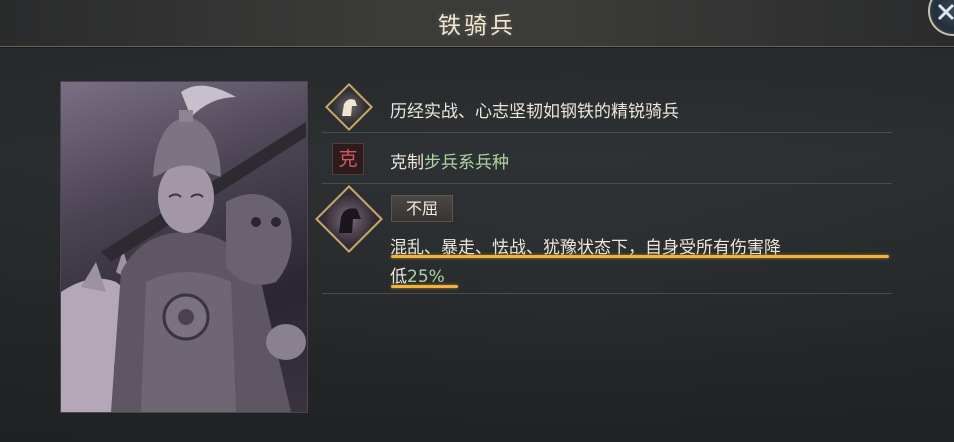  I want to click on counter-target: 步兵系兵种, so click(466, 163).